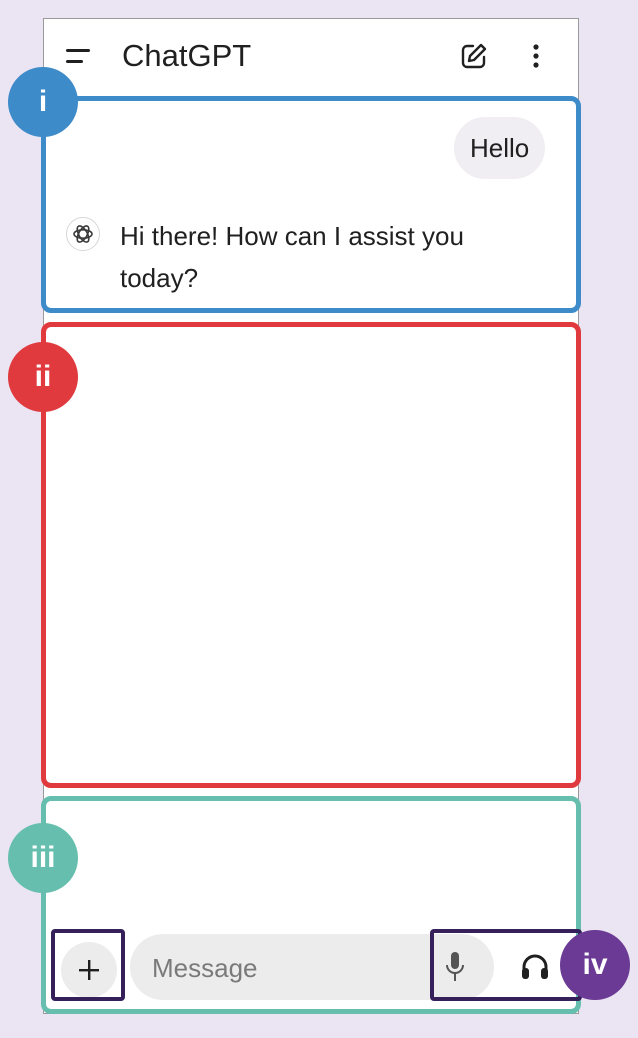 The image size is (638, 1038). Describe the element at coordinates (536, 58) in the screenshot. I see `more-vertical-icon` at that location.